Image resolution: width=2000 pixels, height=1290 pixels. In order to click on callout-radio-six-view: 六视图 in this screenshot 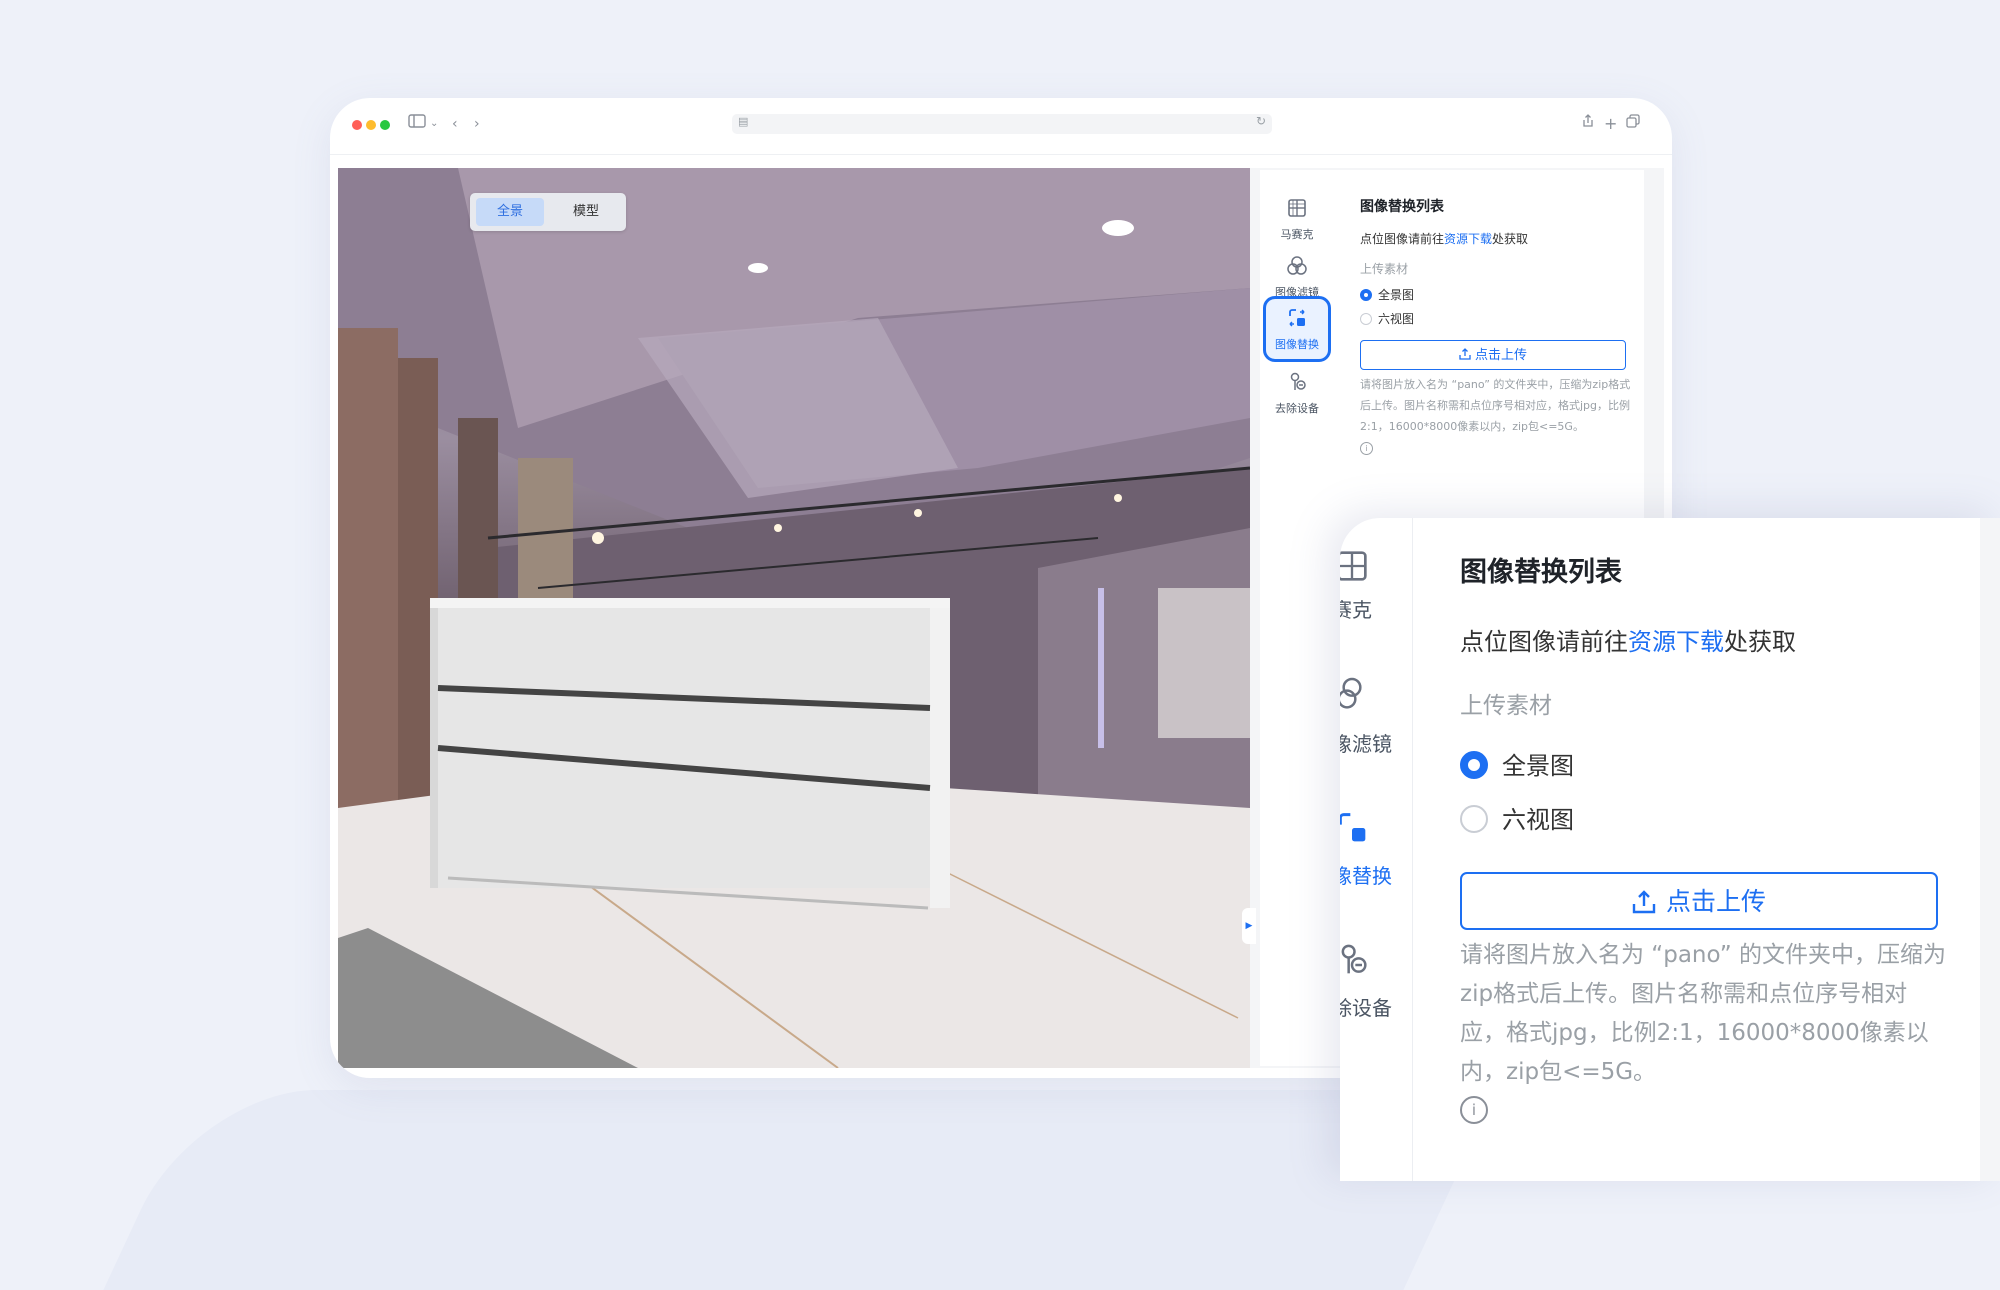, I will do `click(1517, 817)`.